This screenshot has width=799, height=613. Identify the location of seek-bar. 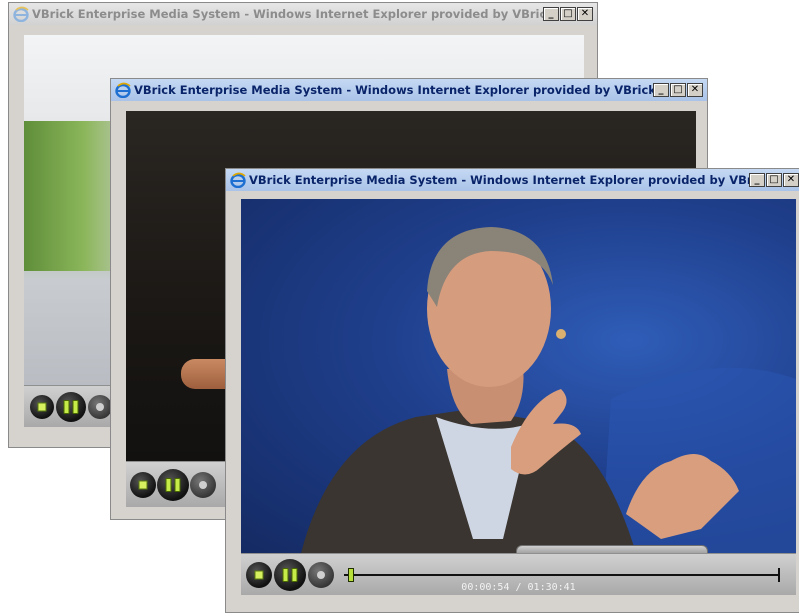
(562, 575).